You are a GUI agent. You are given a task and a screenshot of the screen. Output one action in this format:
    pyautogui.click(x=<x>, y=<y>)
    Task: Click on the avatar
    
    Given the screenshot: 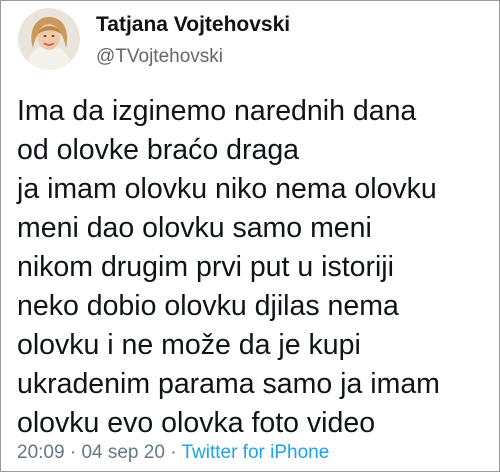 What is the action you would take?
    pyautogui.click(x=49, y=39)
    